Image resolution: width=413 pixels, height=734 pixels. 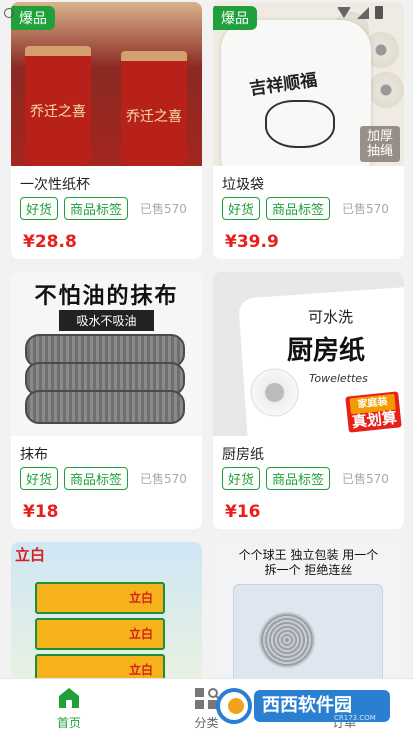 I want to click on product-name: 厨房纸, so click(x=243, y=454).